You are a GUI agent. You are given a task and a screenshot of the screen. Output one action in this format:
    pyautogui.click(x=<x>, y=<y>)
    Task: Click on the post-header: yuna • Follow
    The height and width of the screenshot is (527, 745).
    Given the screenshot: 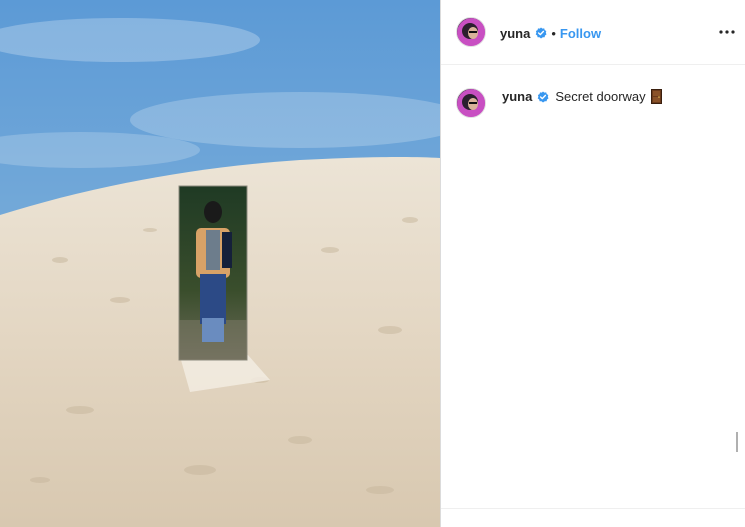 What is the action you would take?
    pyautogui.click(x=593, y=32)
    